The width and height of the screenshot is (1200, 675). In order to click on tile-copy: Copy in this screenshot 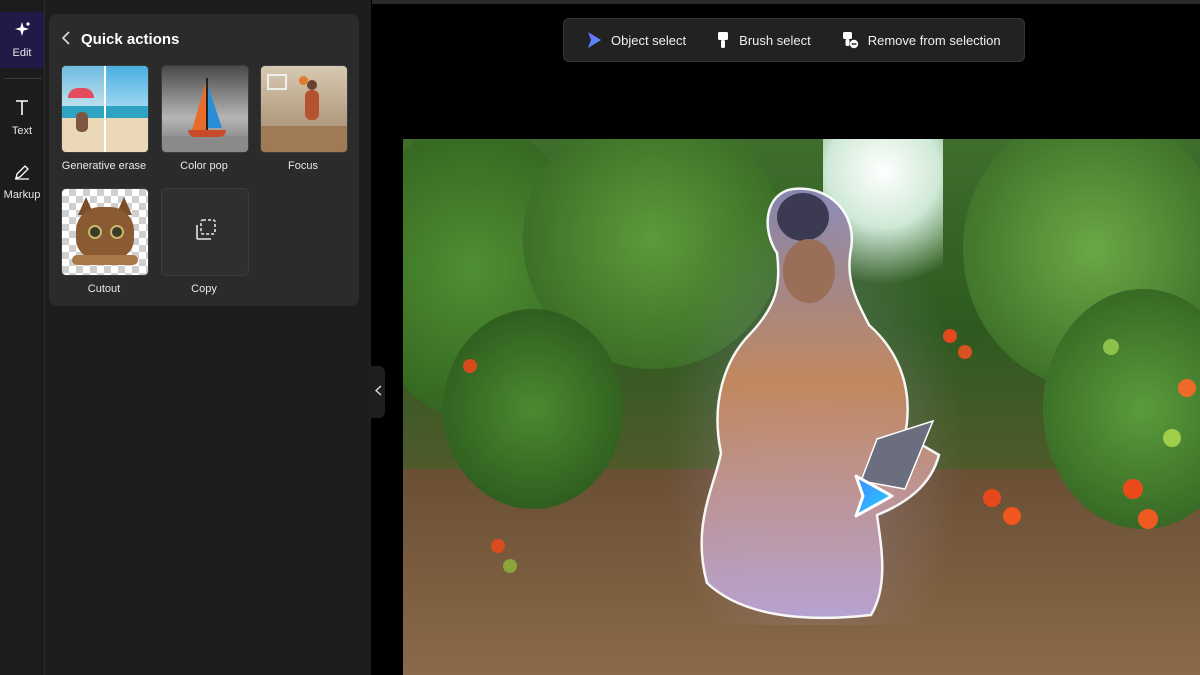, I will do `click(205, 241)`.